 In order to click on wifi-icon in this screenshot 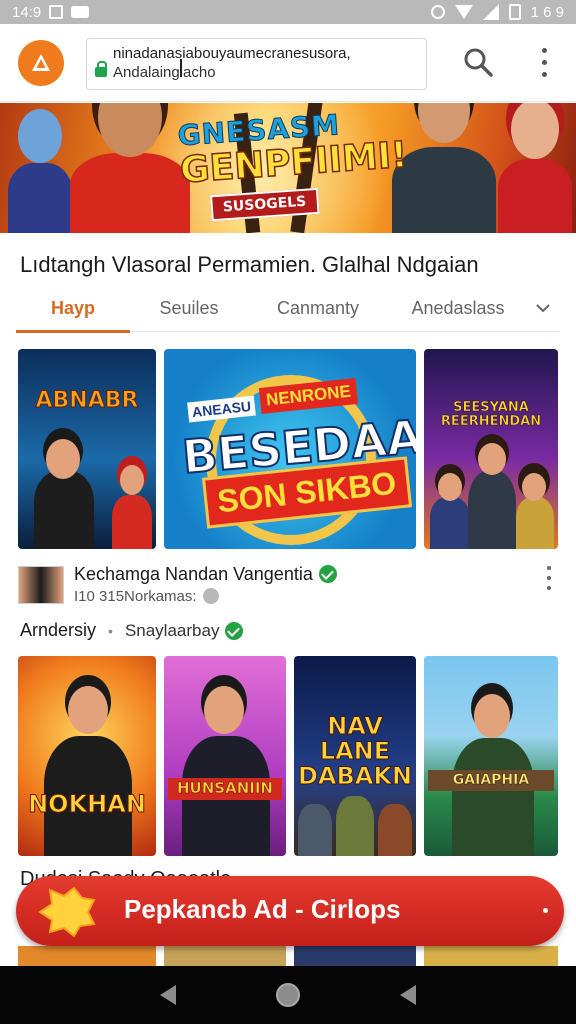, I will do `click(463, 12)`.